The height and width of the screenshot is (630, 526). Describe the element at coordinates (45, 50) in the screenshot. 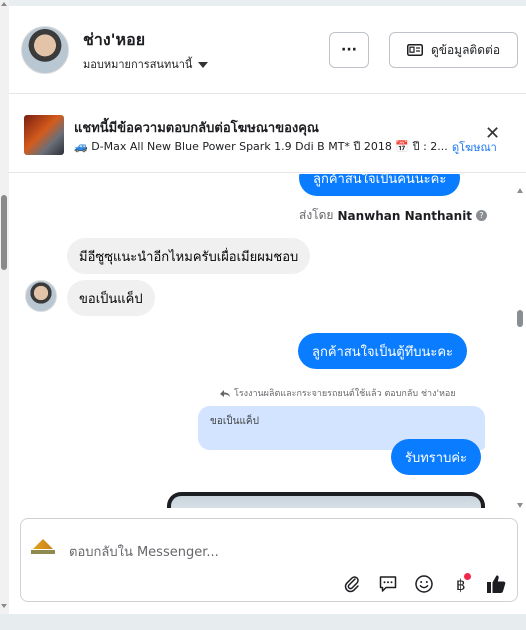

I see `contact-avatar` at that location.